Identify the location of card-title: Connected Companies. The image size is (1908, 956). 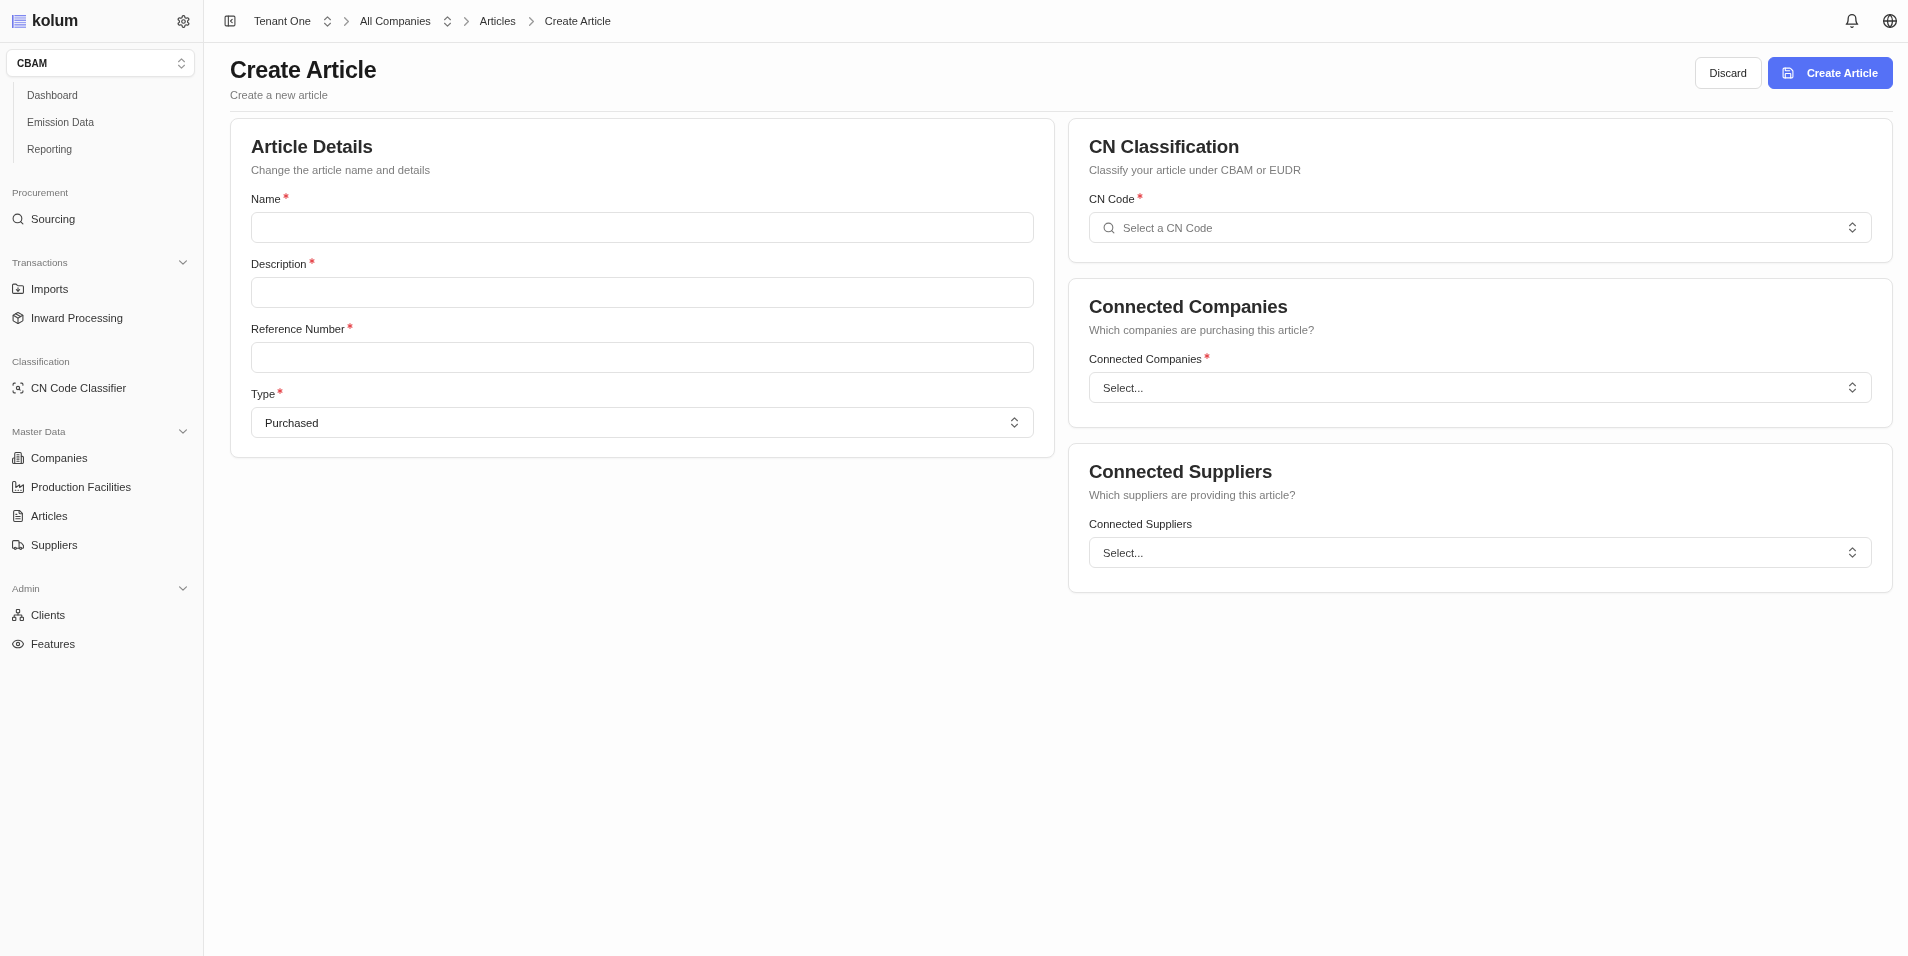
(1189, 307).